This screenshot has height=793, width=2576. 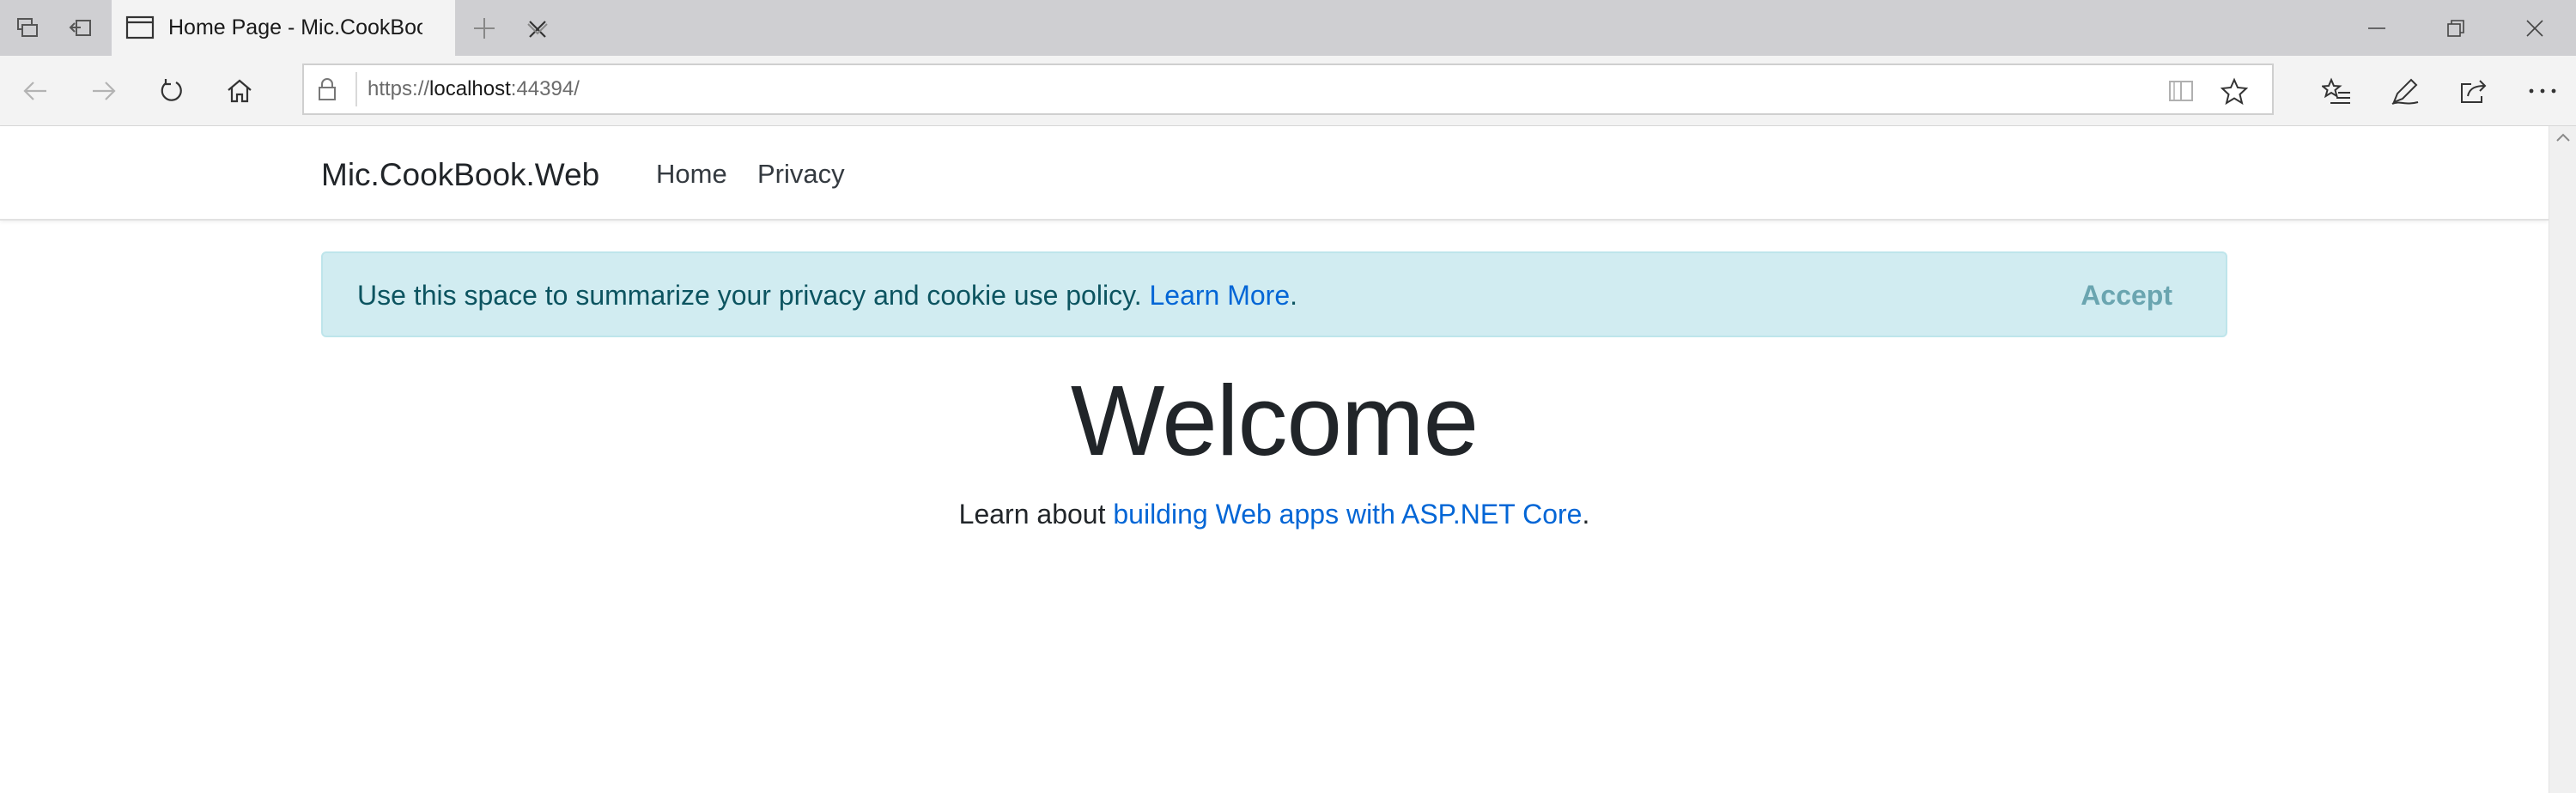 I want to click on minimize-button, so click(x=2376, y=28).